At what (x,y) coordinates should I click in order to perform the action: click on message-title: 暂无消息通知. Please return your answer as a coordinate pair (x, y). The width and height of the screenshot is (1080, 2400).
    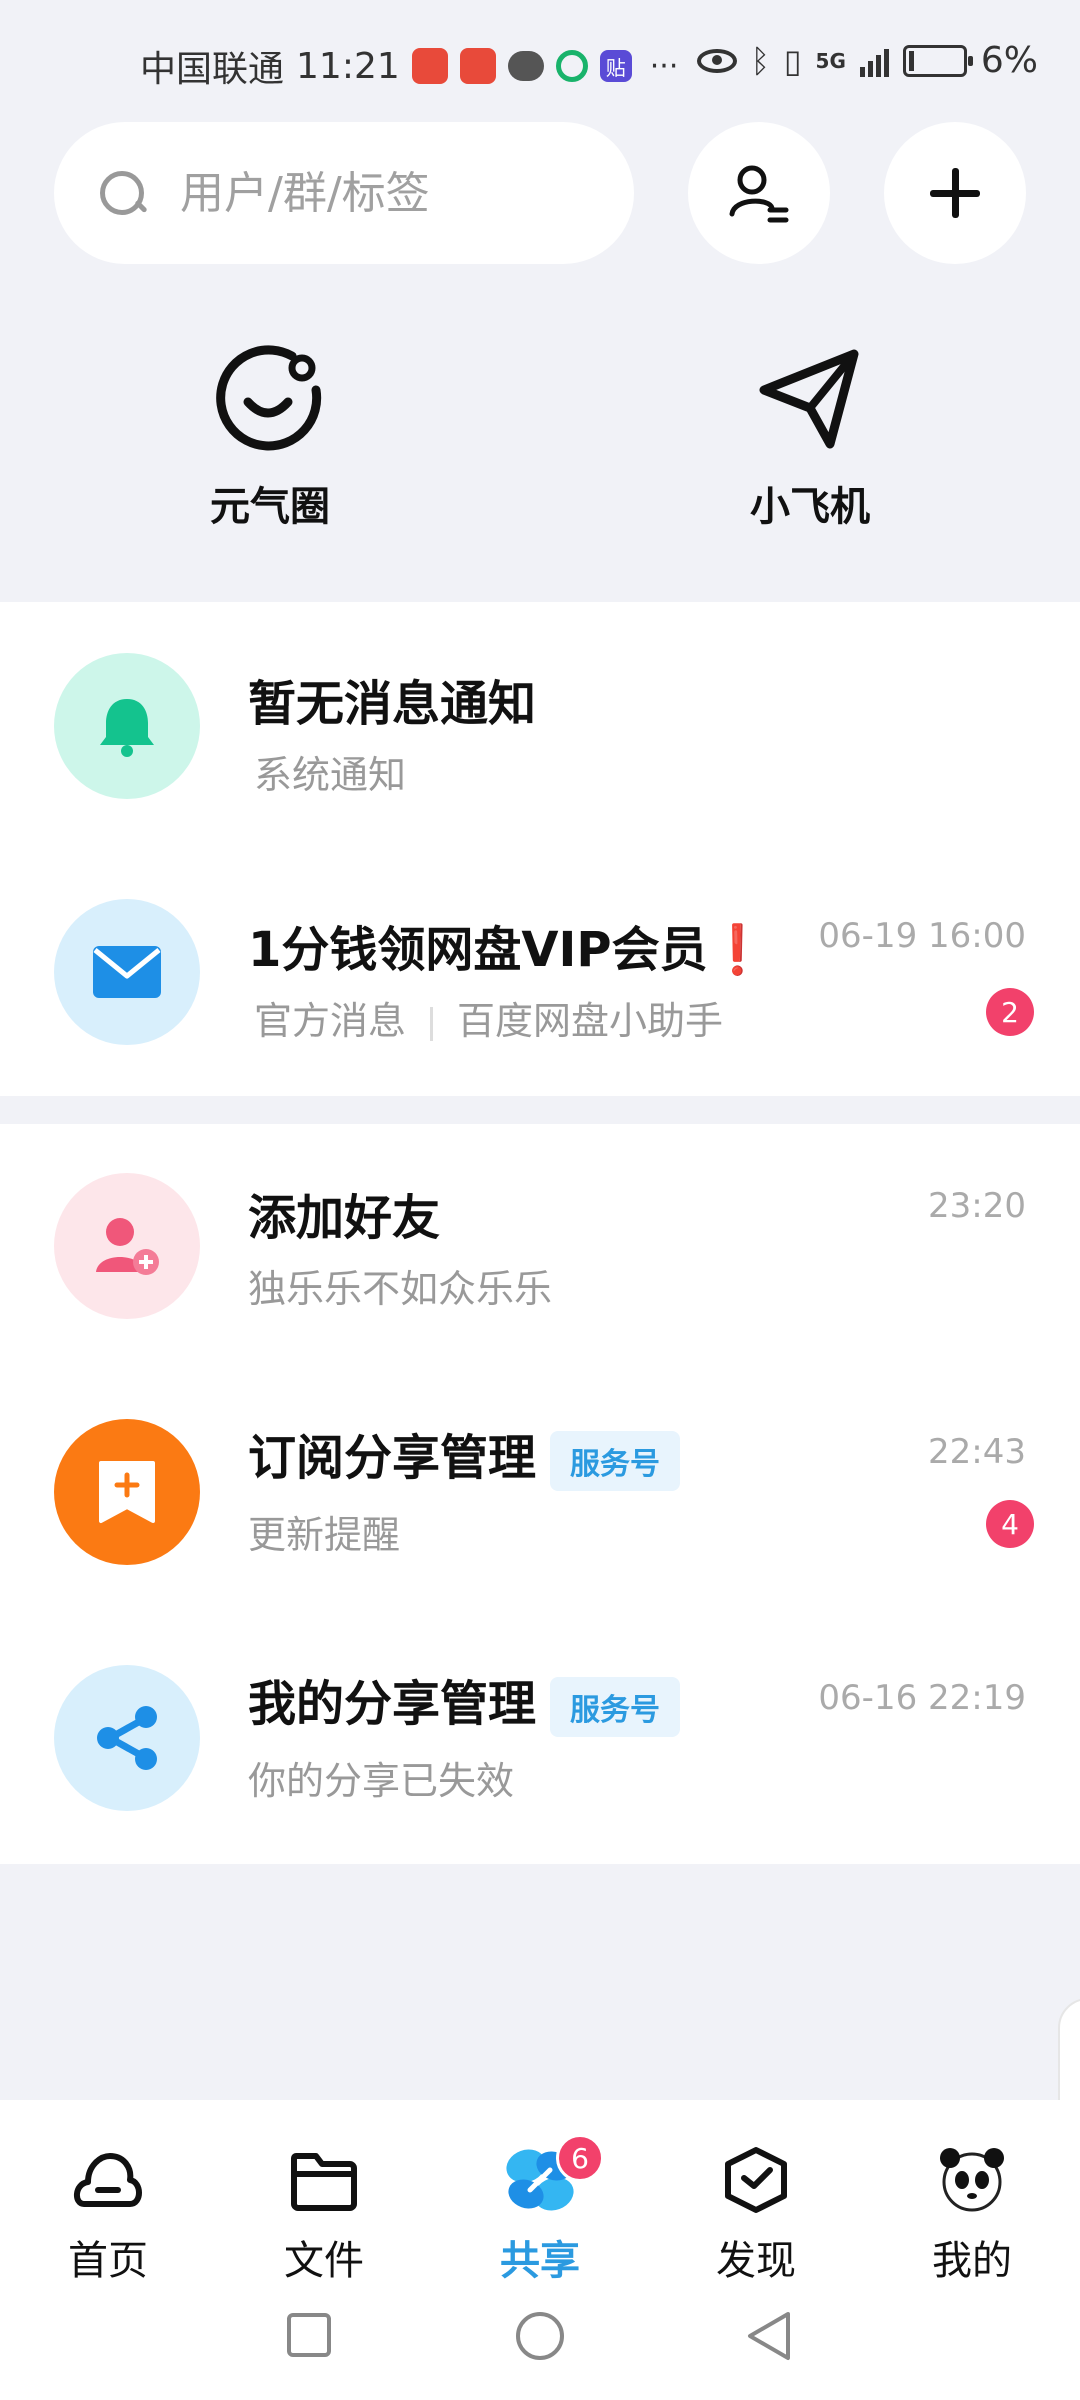
    Looking at the image, I should click on (392, 704).